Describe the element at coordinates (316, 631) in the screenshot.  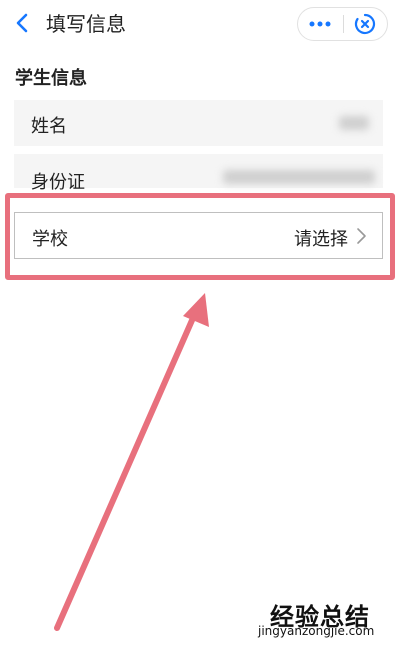
I see `watermark-url: jingyanzongjie.com` at that location.